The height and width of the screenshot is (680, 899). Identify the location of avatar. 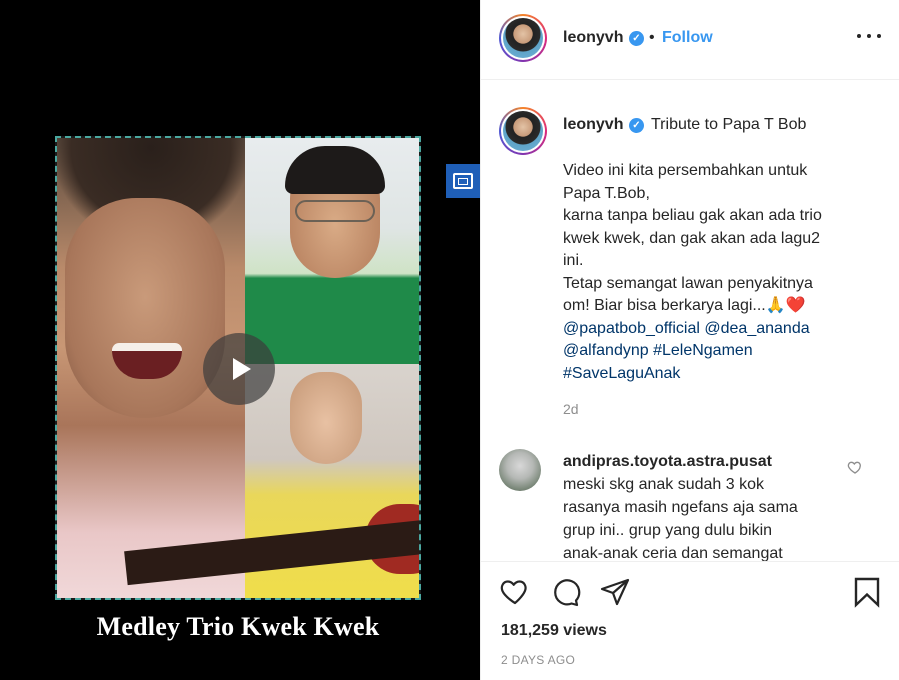
(523, 38).